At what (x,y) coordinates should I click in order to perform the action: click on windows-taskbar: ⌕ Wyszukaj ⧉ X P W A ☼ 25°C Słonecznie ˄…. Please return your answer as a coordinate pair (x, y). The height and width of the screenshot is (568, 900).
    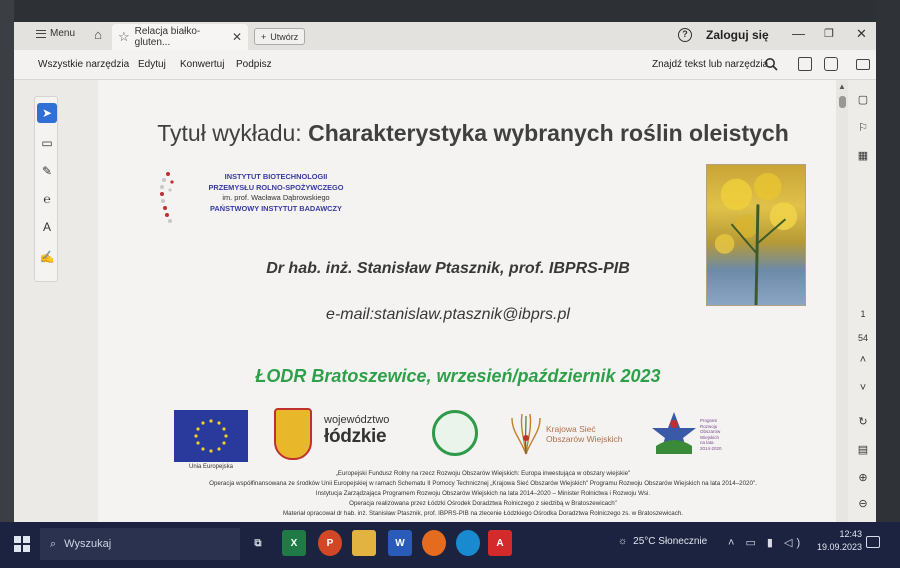
    Looking at the image, I should click on (450, 545).